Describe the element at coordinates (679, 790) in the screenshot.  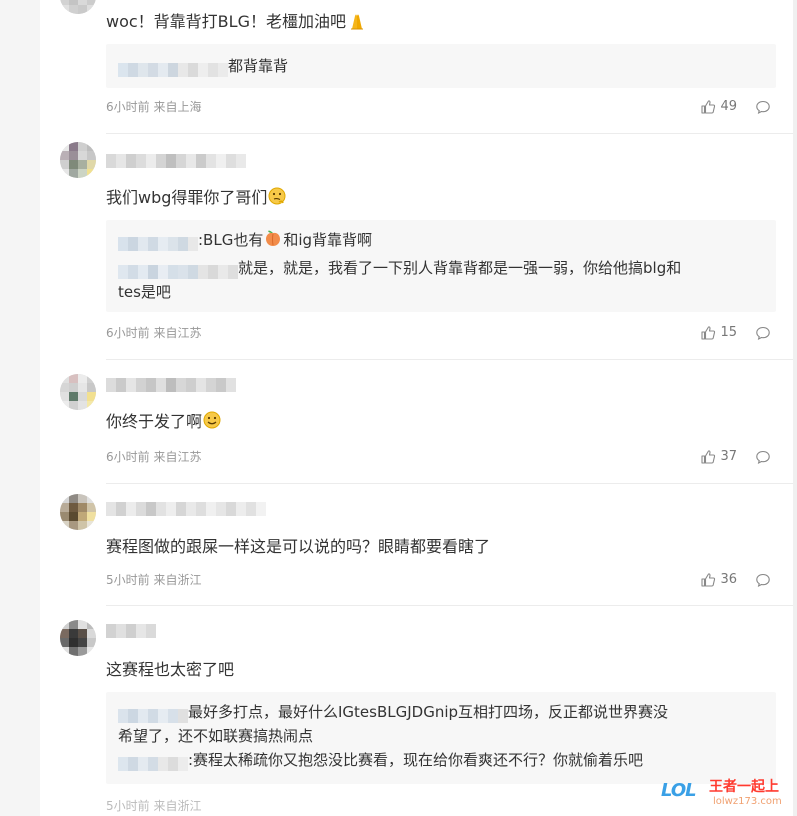
I see `watermark-logo: LOL` at that location.